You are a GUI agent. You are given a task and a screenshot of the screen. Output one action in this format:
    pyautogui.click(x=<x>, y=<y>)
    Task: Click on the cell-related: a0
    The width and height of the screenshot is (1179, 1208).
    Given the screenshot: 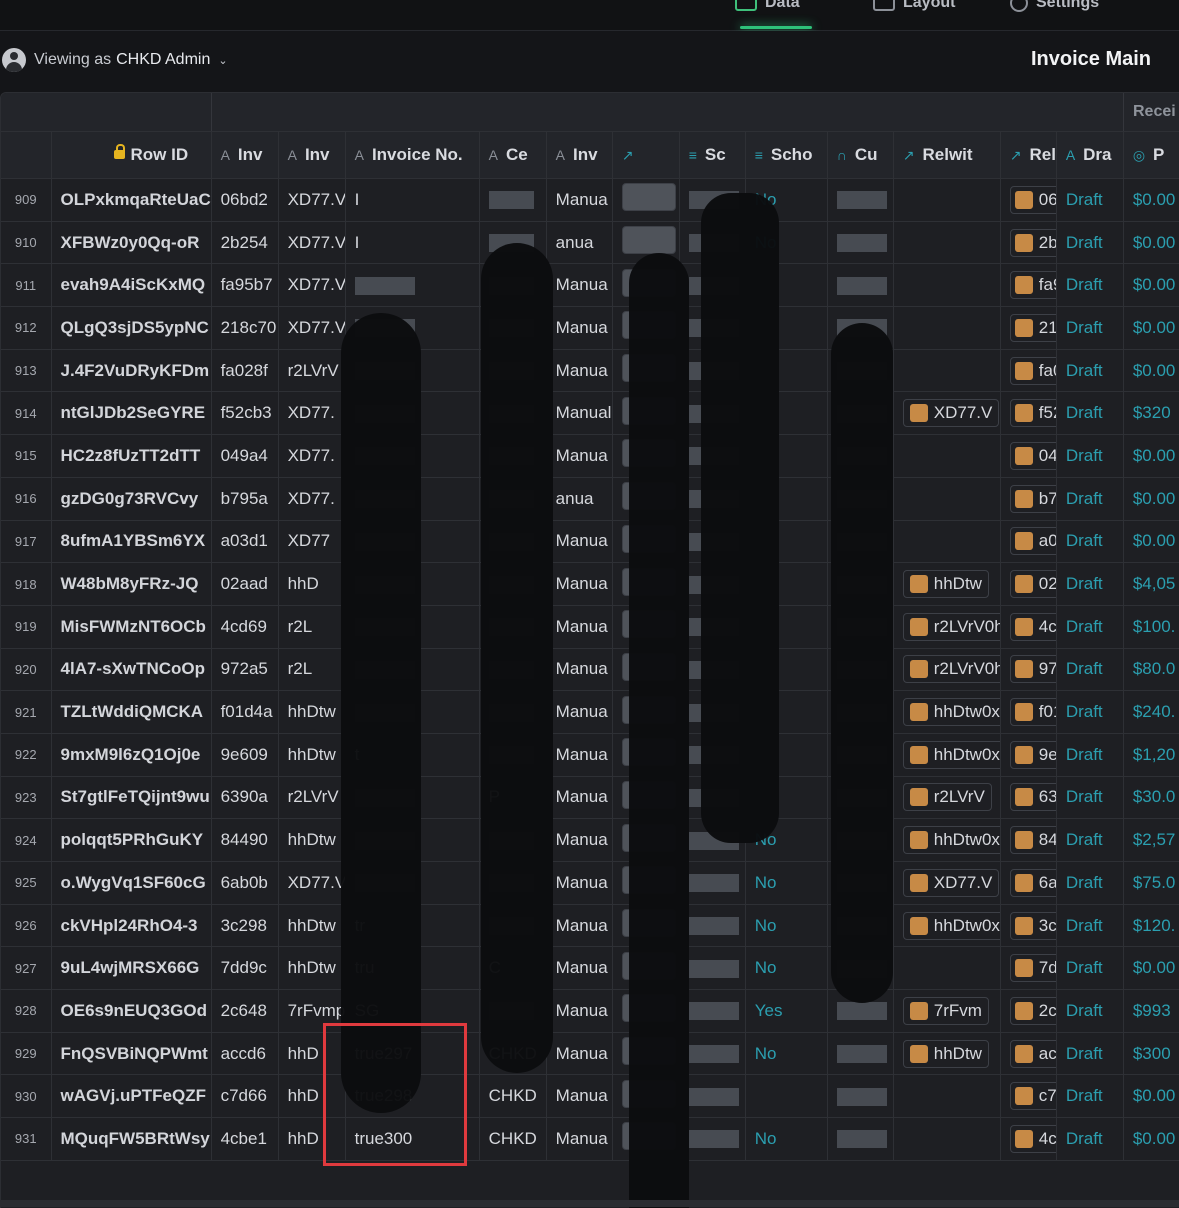 What is the action you would take?
    pyautogui.click(x=1028, y=542)
    